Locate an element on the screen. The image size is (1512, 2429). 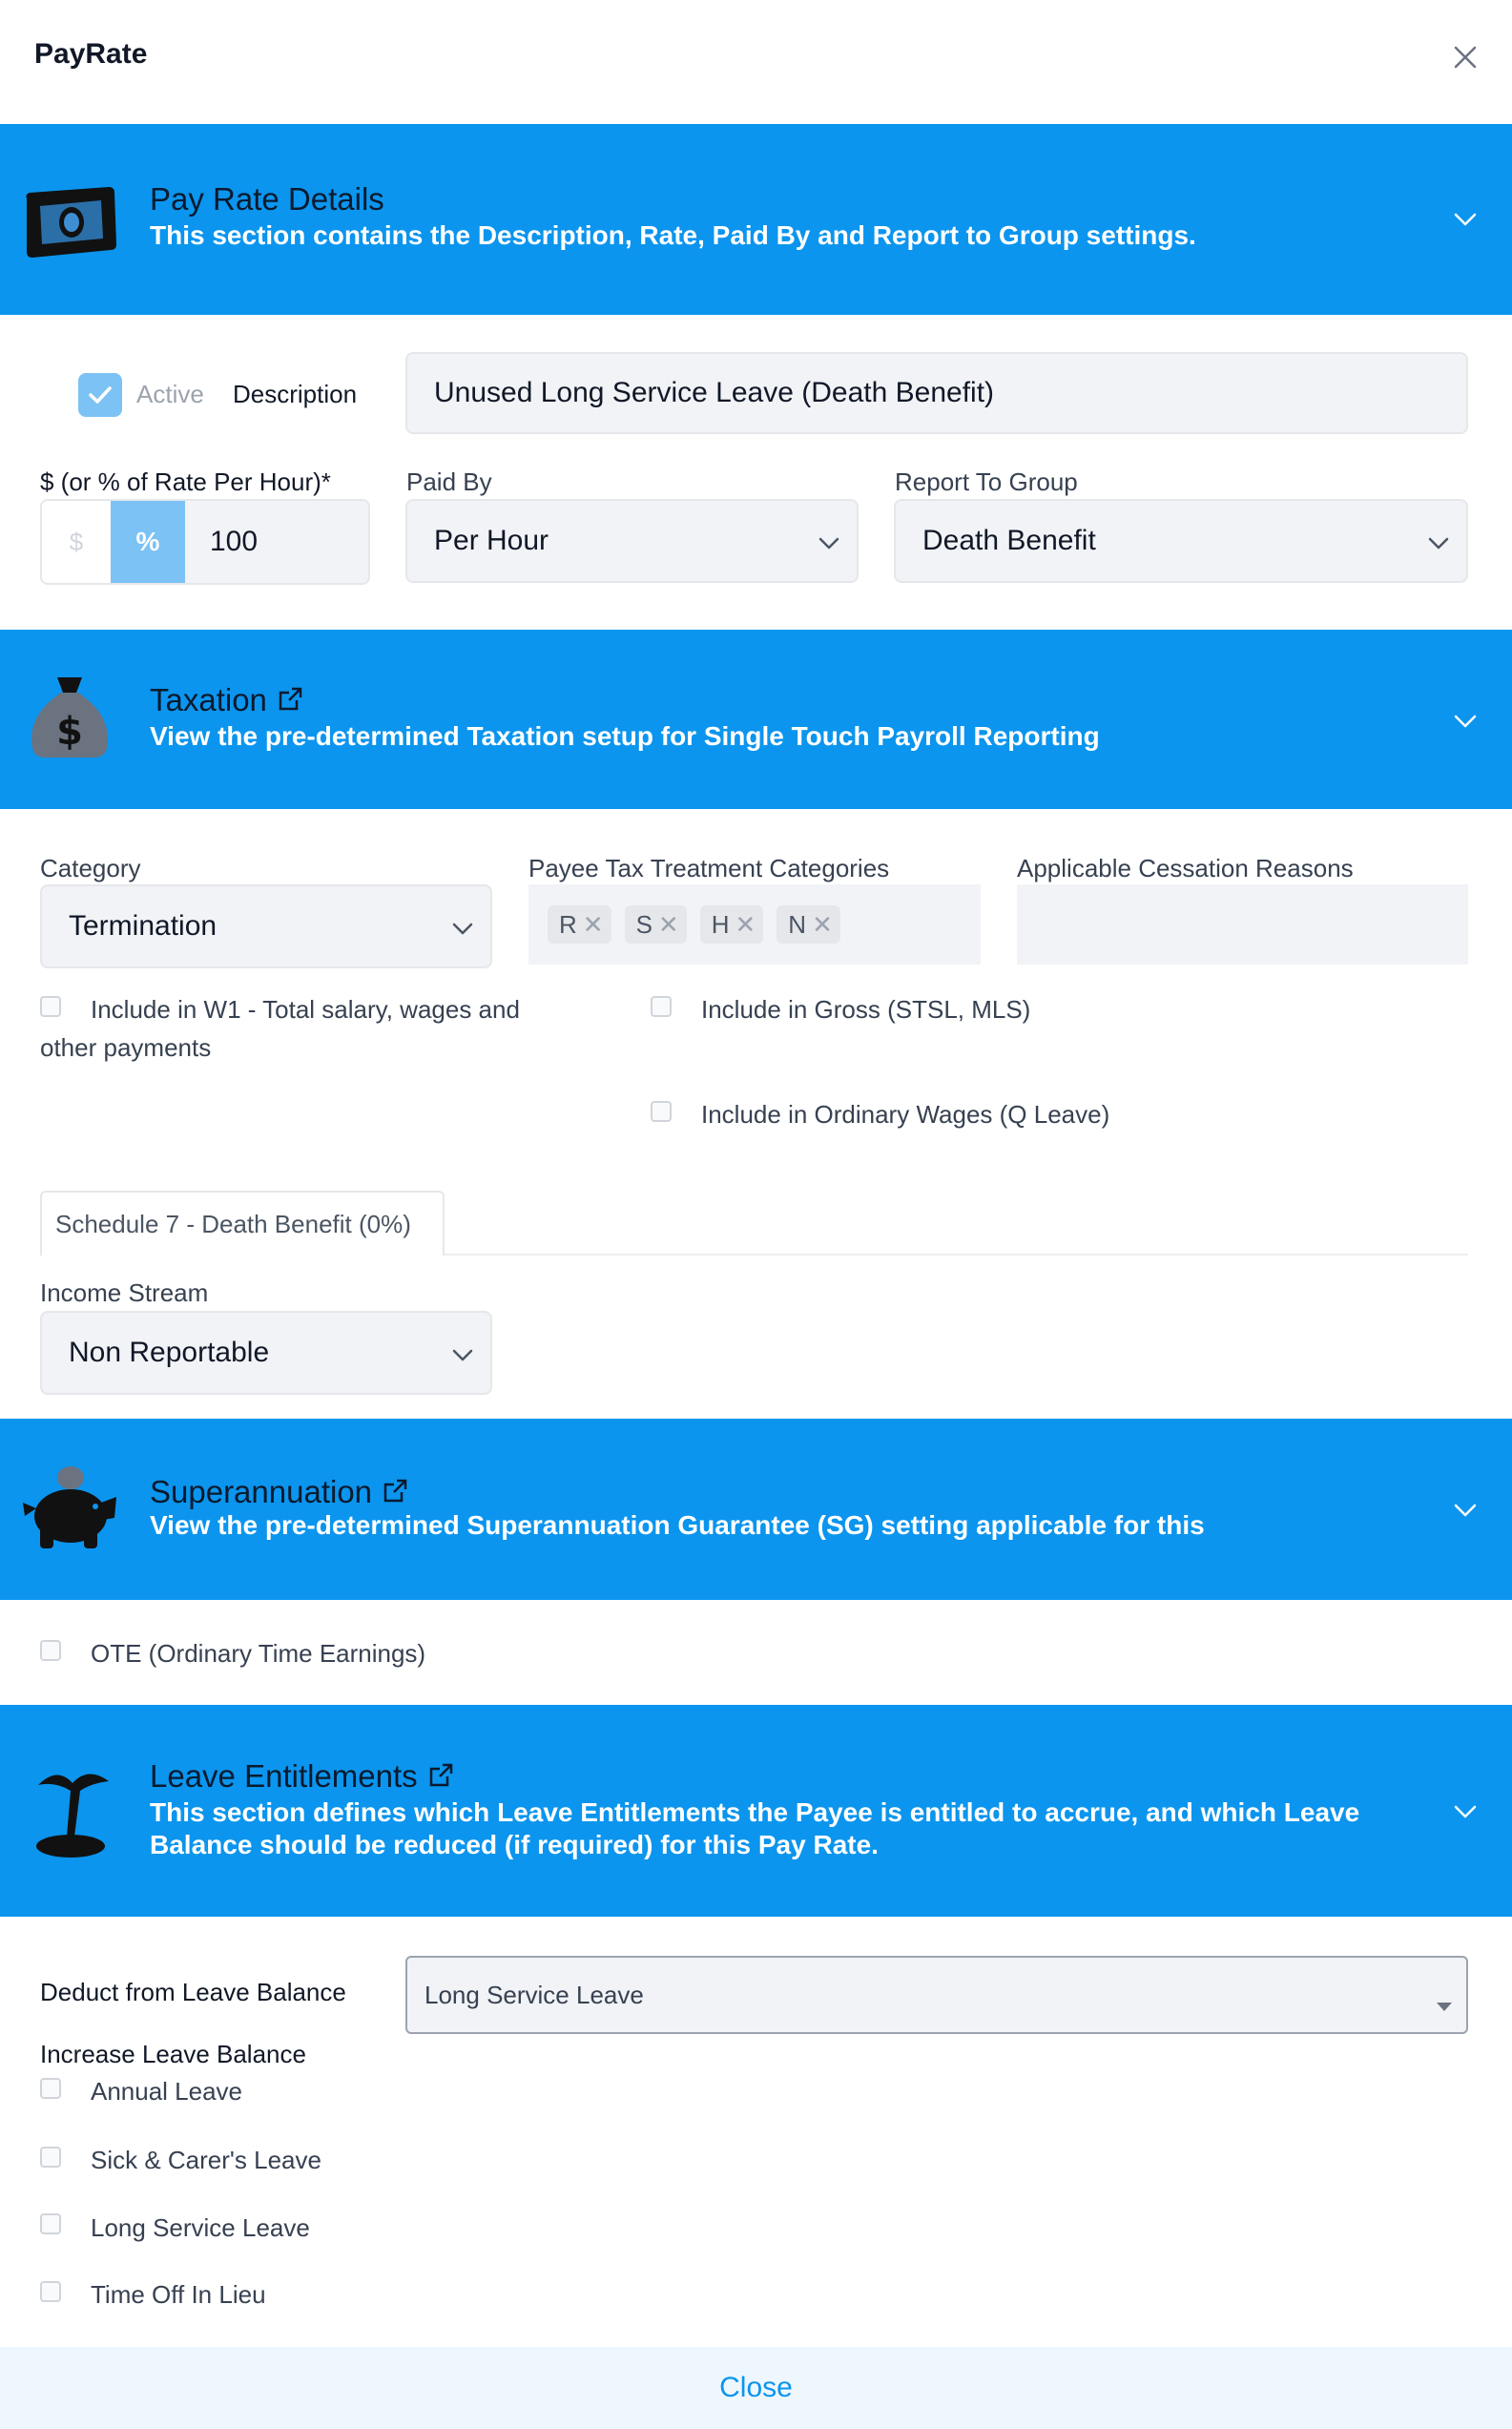
toil-checkbox is located at coordinates (50, 2292).